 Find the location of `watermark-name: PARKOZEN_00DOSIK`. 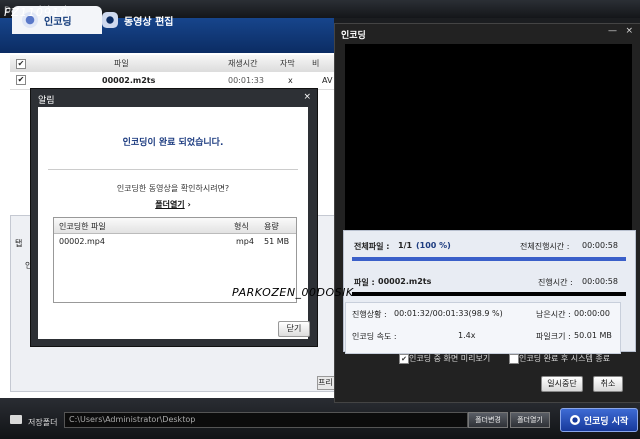

watermark-name: PARKOZEN_00DOSIK is located at coordinates (293, 292).